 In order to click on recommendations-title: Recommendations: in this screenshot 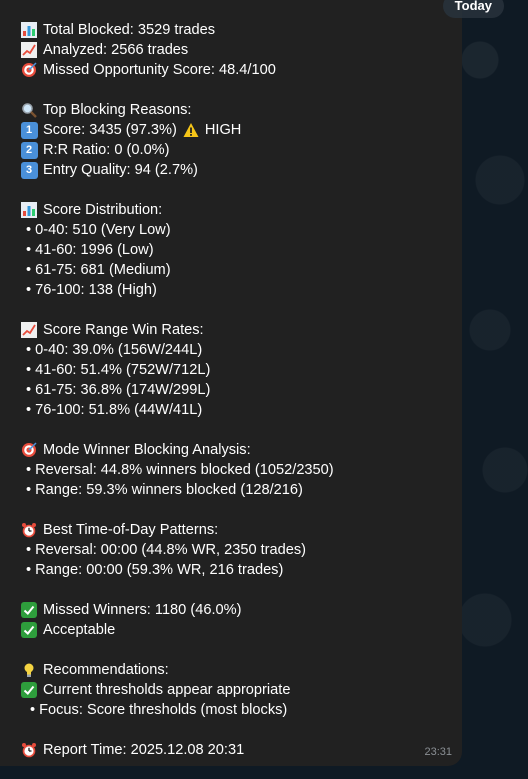, I will do `click(106, 670)`.